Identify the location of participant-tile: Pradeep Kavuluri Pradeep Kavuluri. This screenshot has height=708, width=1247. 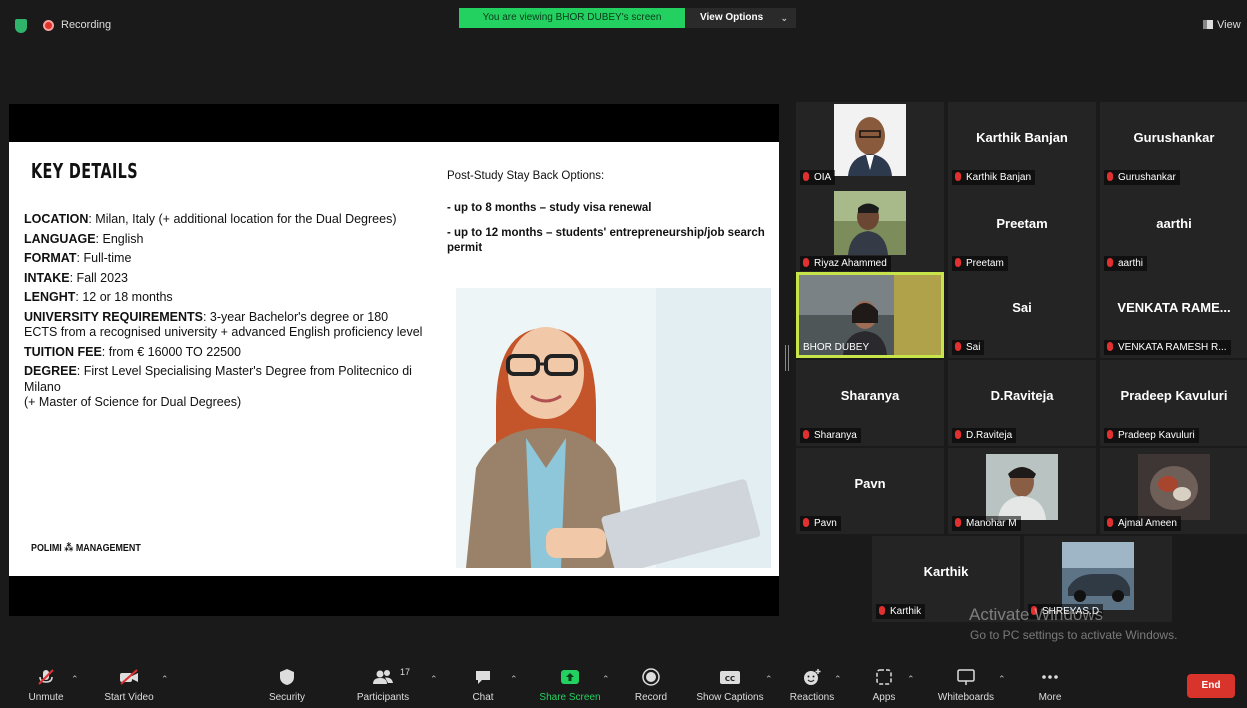
(1173, 403).